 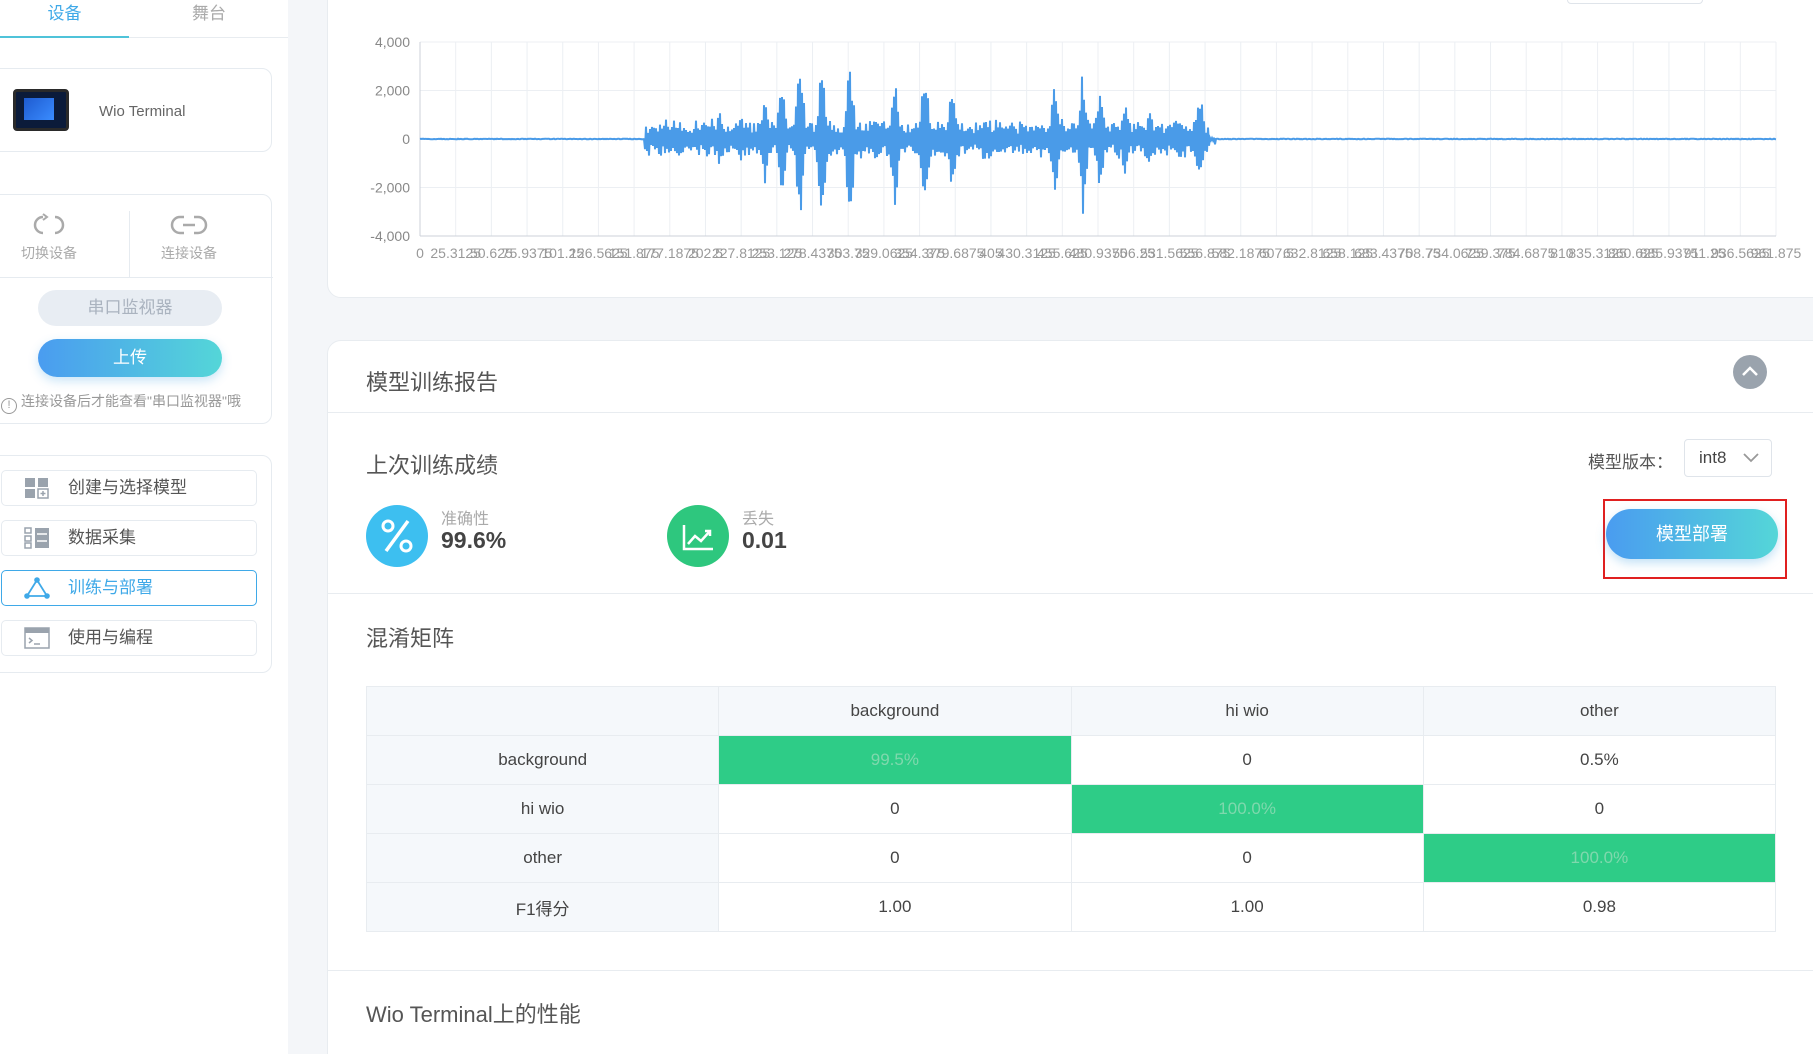 I want to click on table-row: other 0 0 100.0%, so click(x=1071, y=858).